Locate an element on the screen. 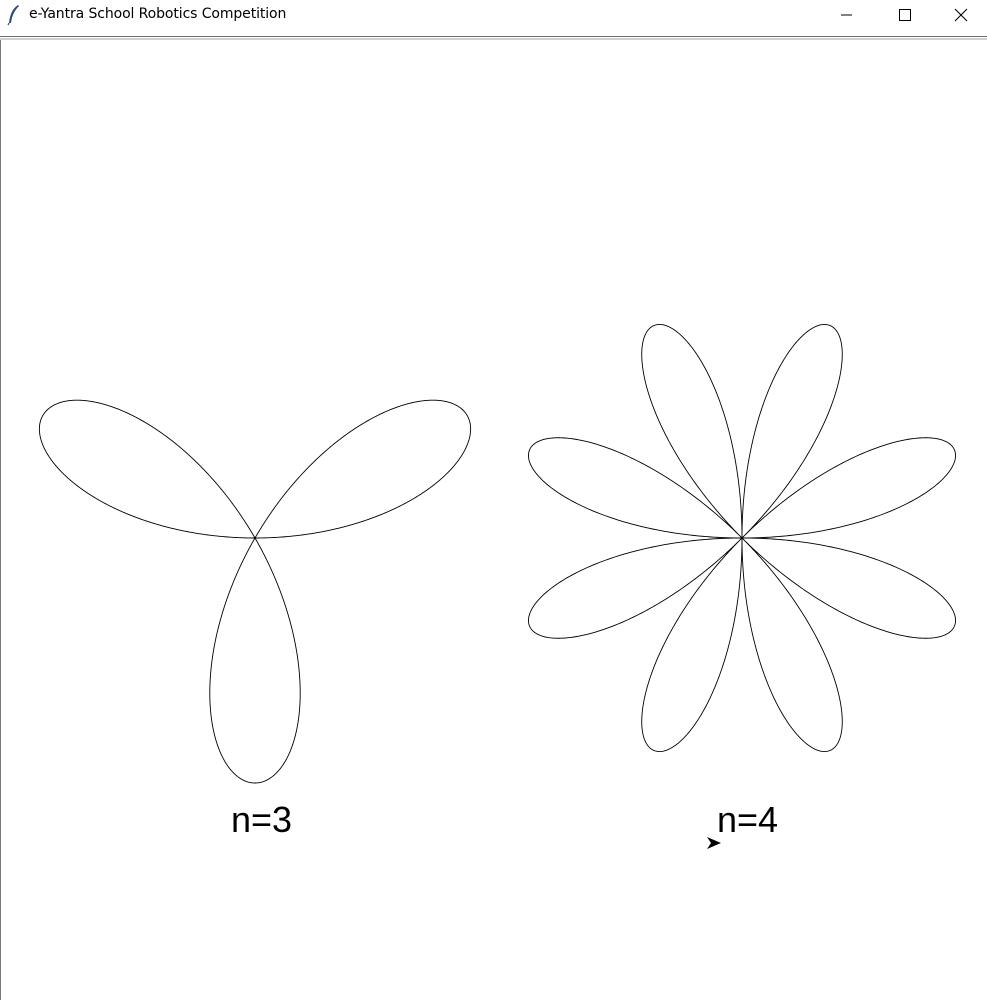 The height and width of the screenshot is (1000, 987). title-separator is located at coordinates (493, 36).